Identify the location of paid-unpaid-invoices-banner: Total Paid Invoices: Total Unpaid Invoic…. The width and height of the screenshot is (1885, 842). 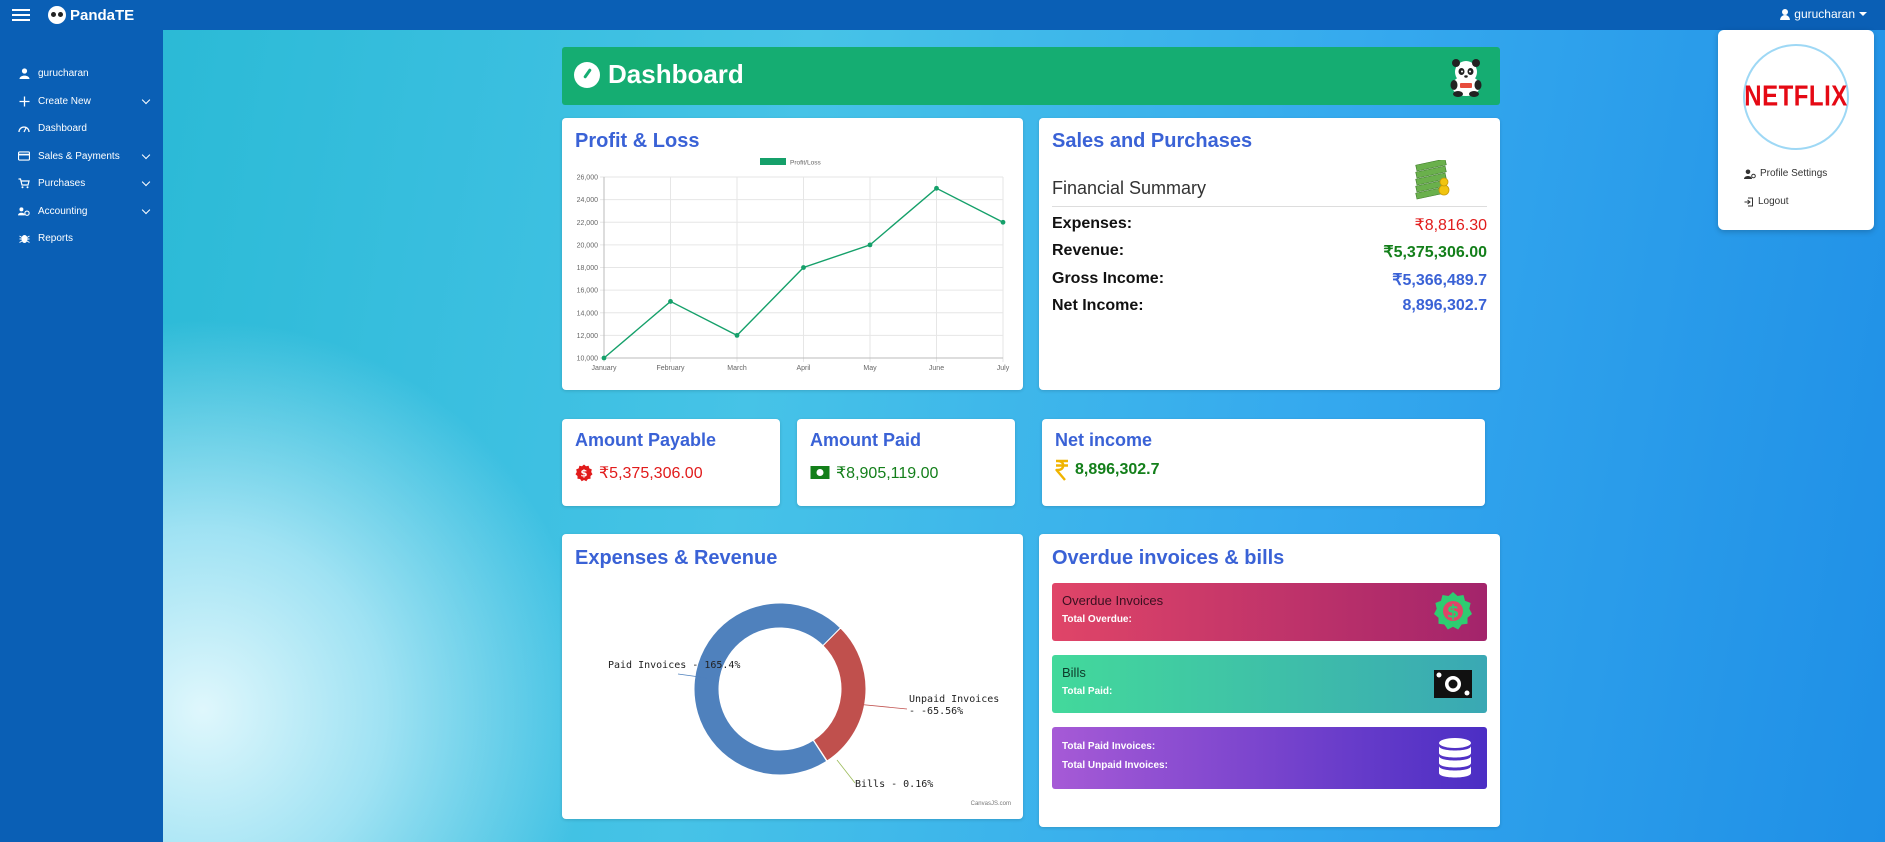
(1269, 758).